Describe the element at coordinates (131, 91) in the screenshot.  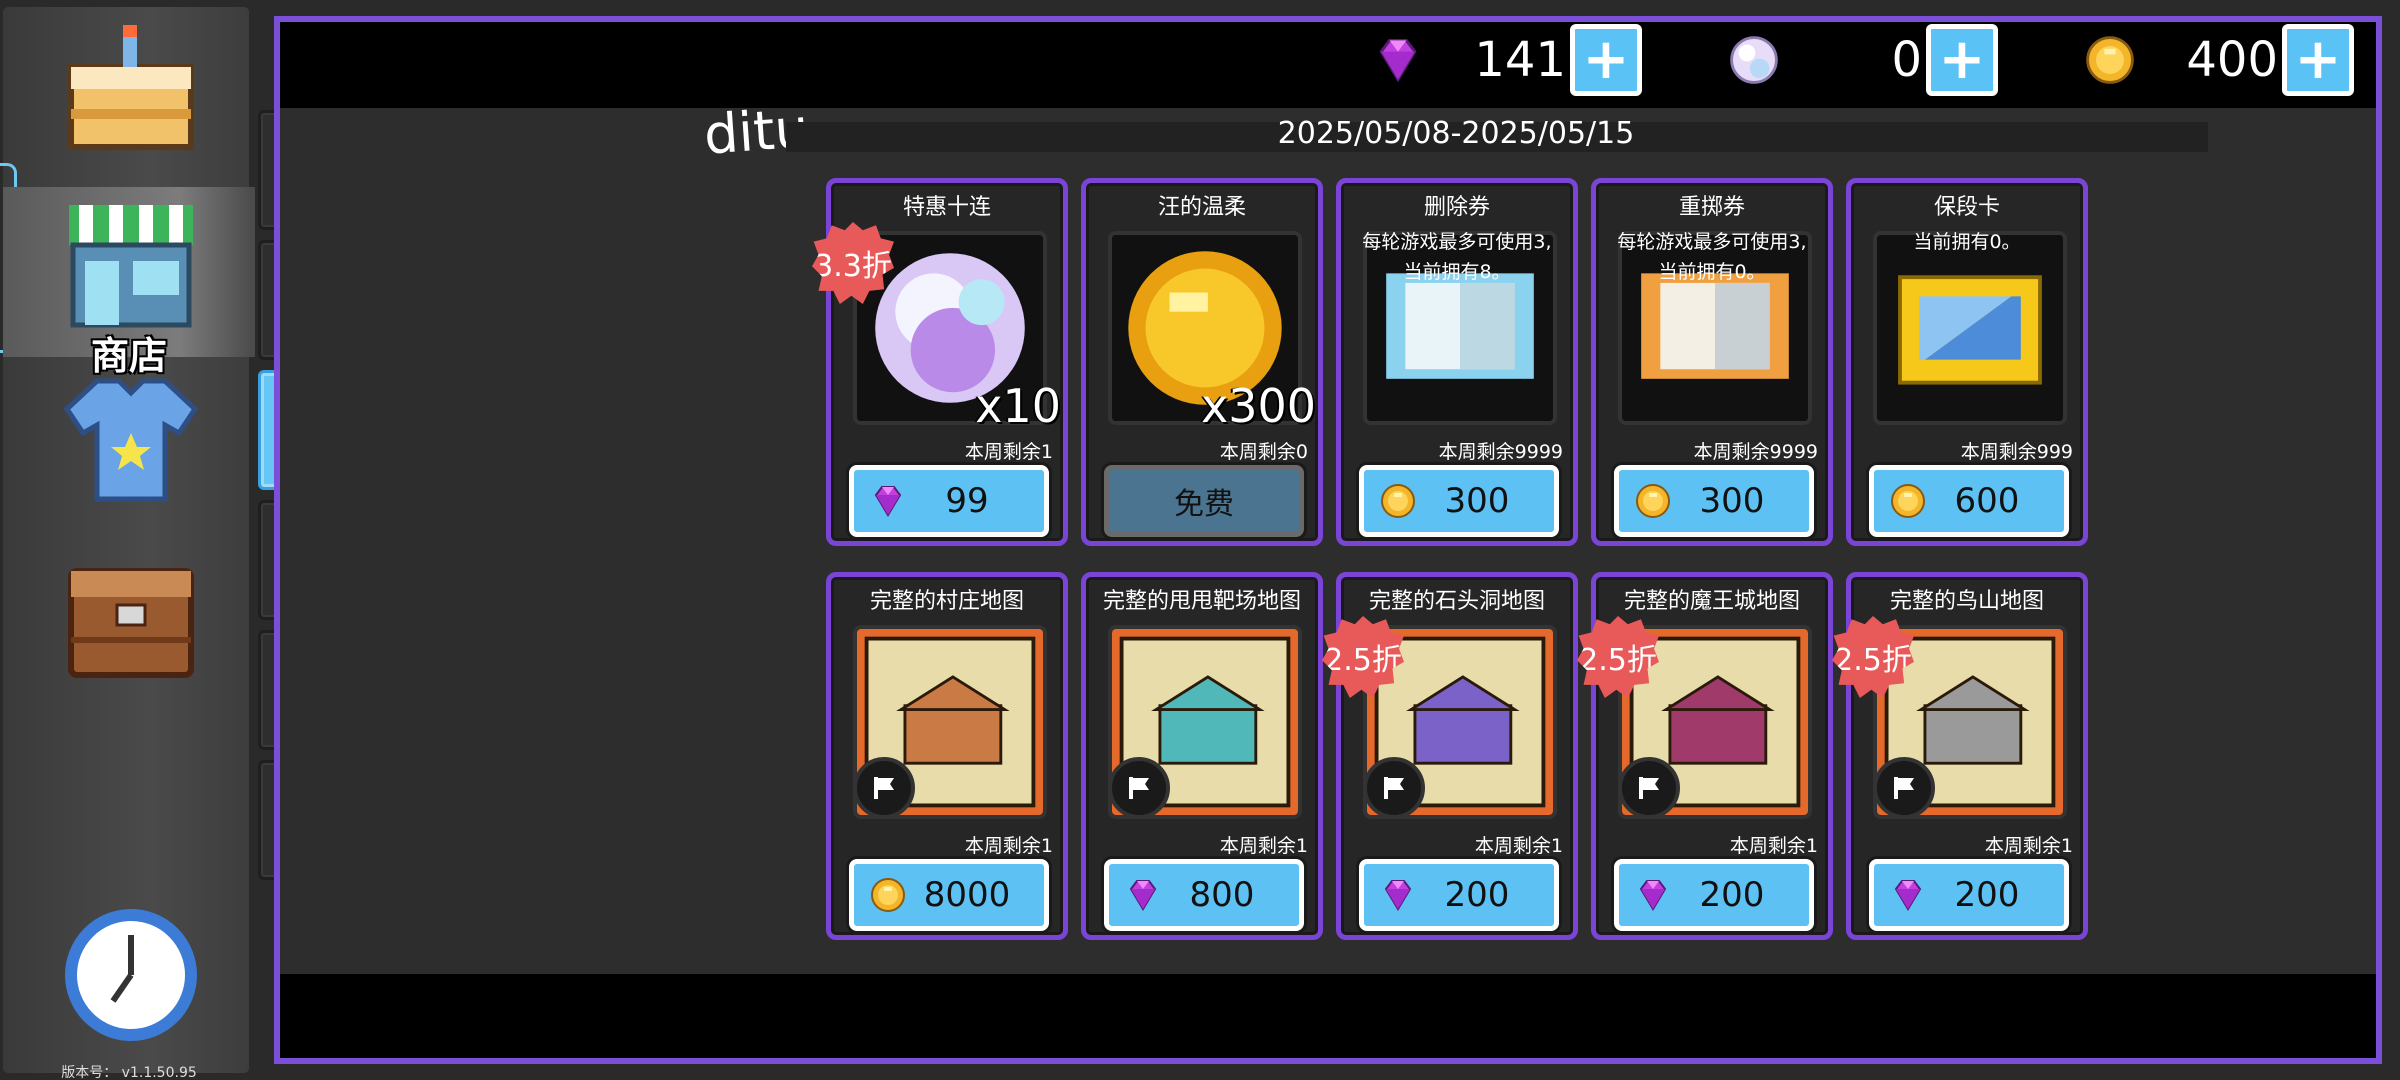
I see `cake-icon` at that location.